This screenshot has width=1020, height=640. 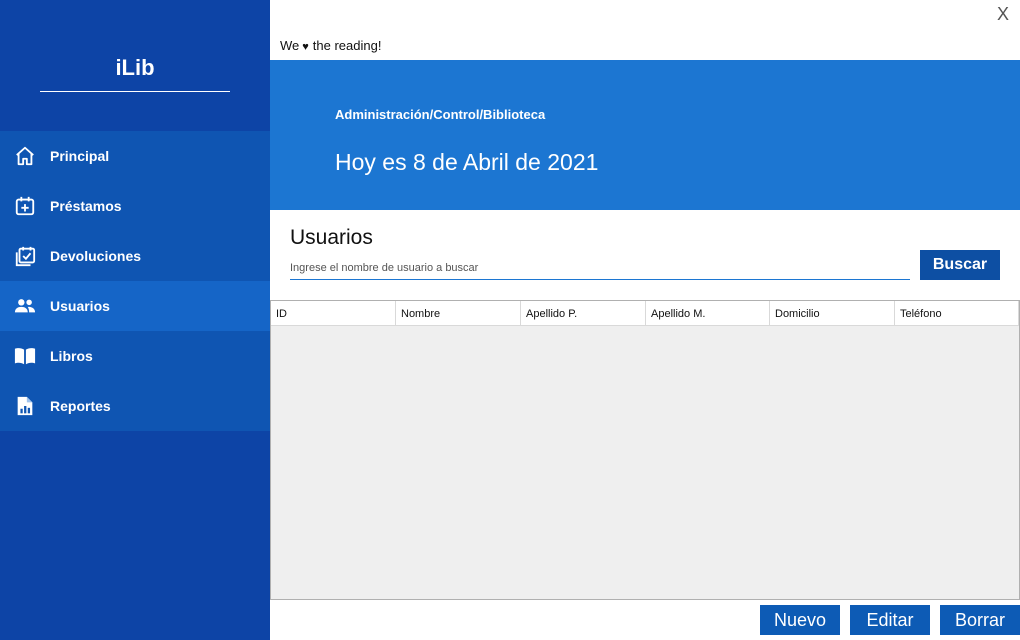 I want to click on calendar-check-icon, so click(x=25, y=256).